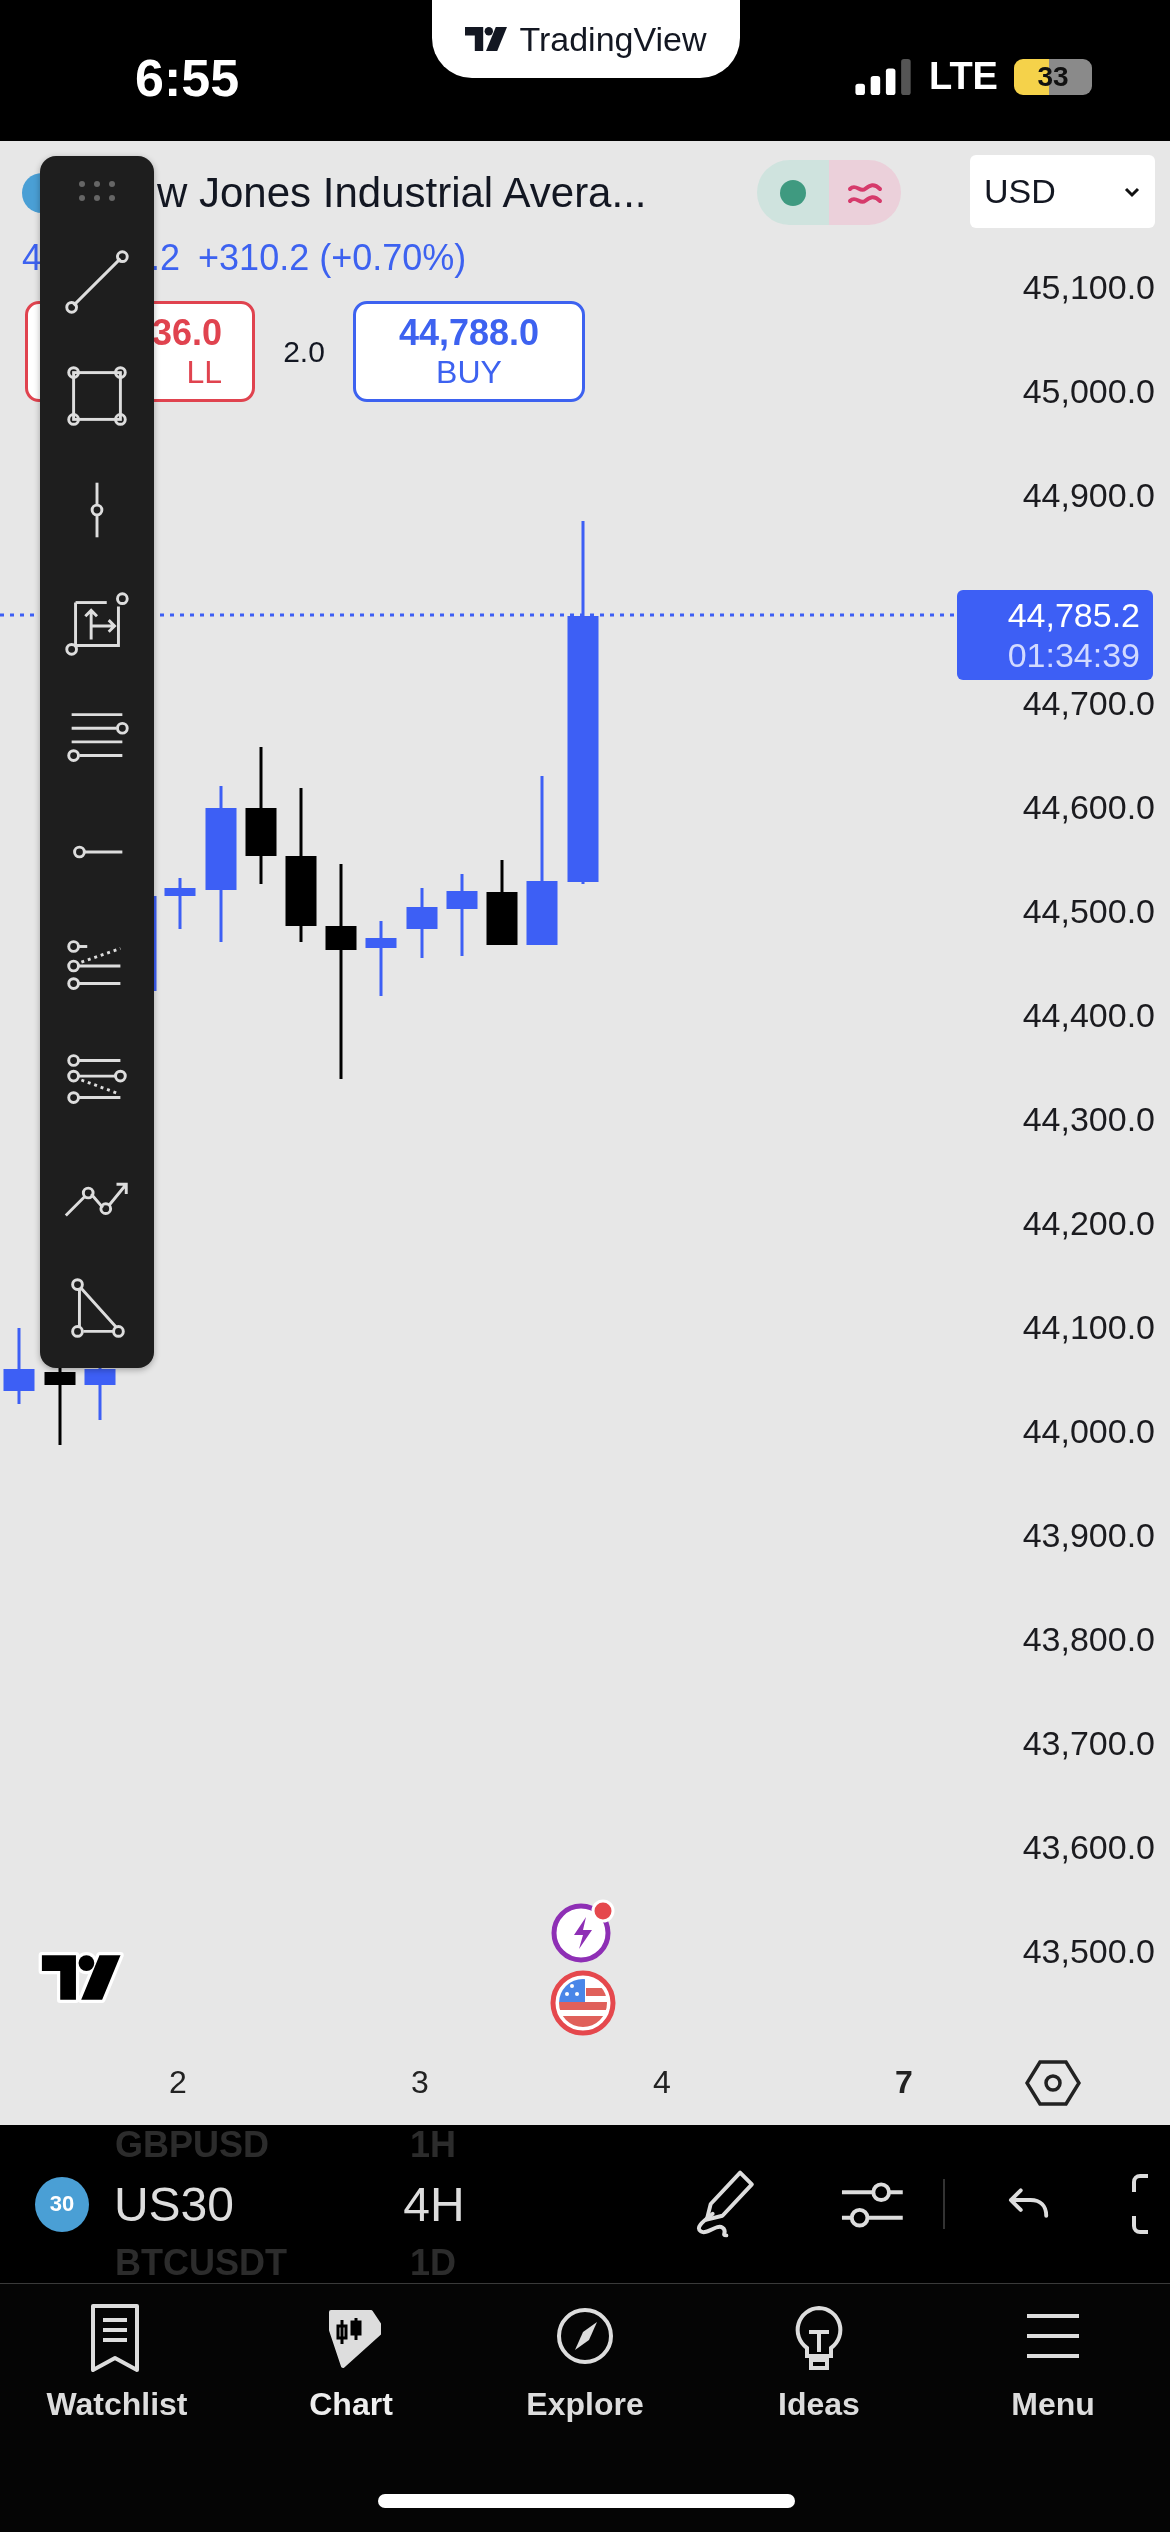 The height and width of the screenshot is (2532, 1170). What do you see at coordinates (1088, 703) in the screenshot?
I see `price-axis-label: 44,700.0` at bounding box center [1088, 703].